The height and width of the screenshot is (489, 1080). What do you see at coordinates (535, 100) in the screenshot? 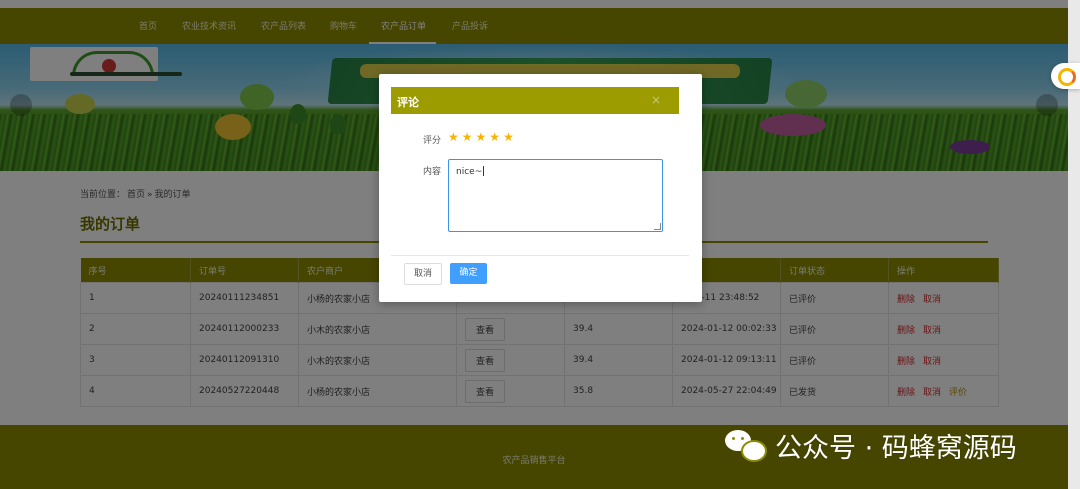
I see `dialog-header: 评论 ×` at bounding box center [535, 100].